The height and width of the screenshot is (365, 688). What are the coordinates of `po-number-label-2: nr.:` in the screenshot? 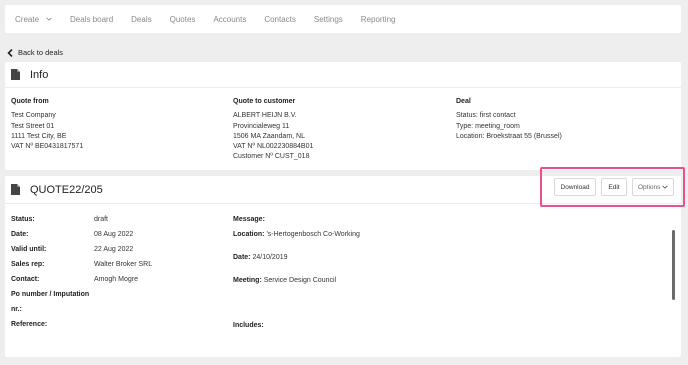 It's located at (16, 309).